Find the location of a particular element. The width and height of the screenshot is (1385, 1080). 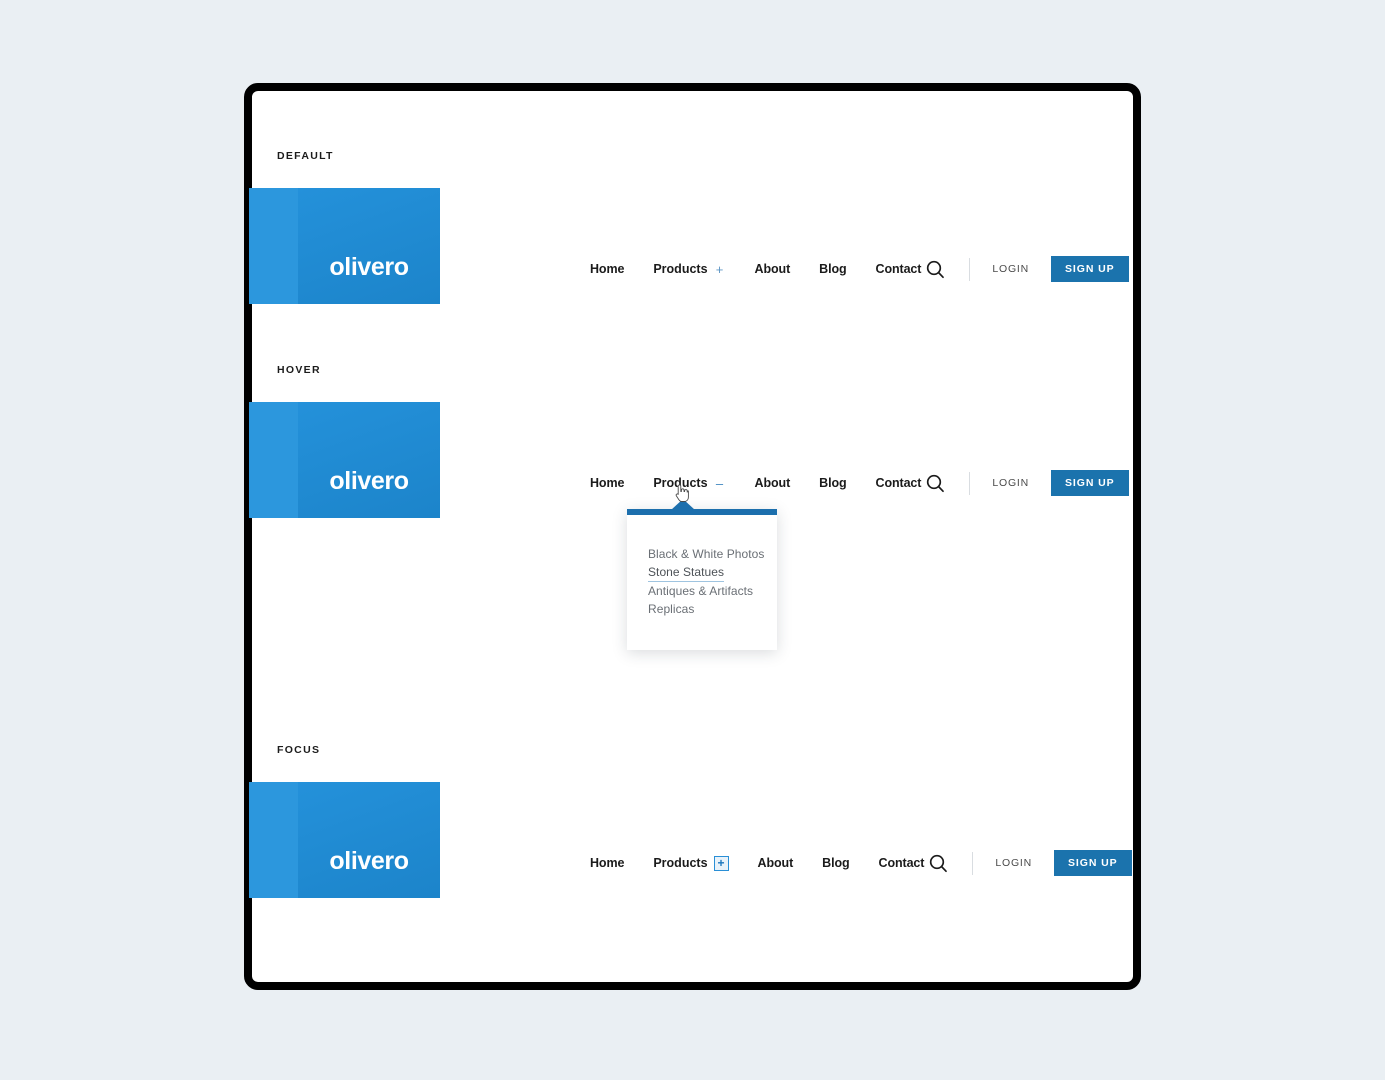

nav-link-products: Products + is located at coordinates (689, 269).